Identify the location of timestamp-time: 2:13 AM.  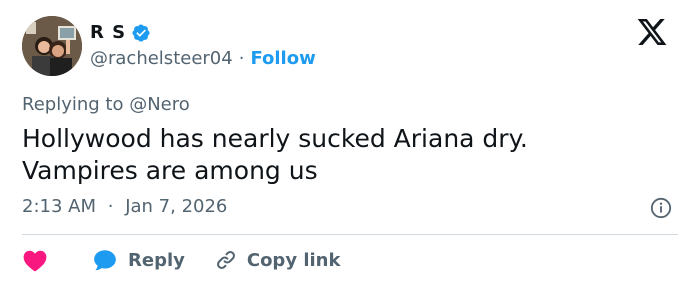
(59, 206).